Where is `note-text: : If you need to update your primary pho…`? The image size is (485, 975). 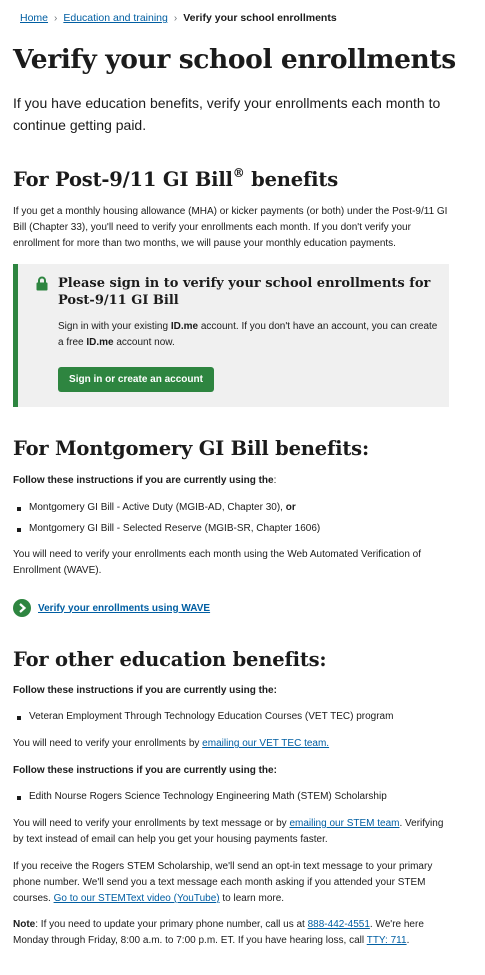 note-text: : If you need to update your primary pho… is located at coordinates (171, 924).